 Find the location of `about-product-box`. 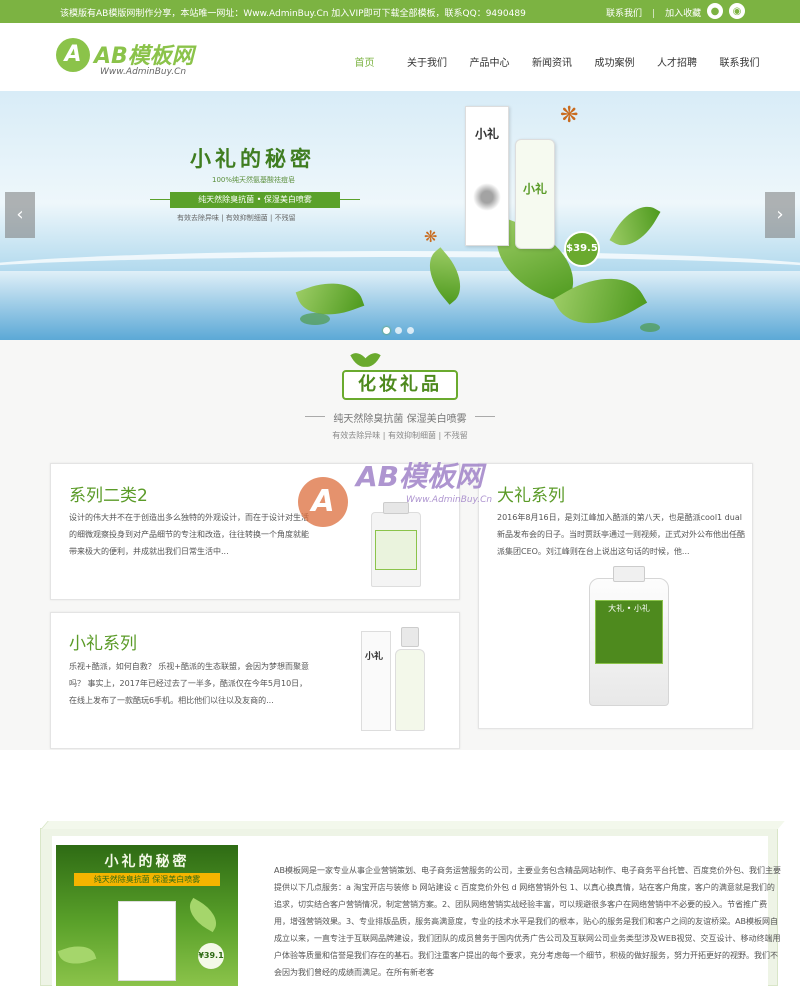

about-product-box is located at coordinates (147, 941).